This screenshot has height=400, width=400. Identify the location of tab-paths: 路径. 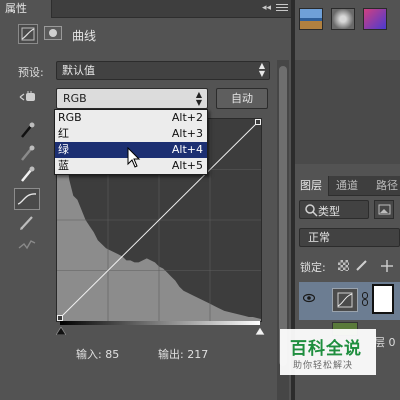
(387, 186).